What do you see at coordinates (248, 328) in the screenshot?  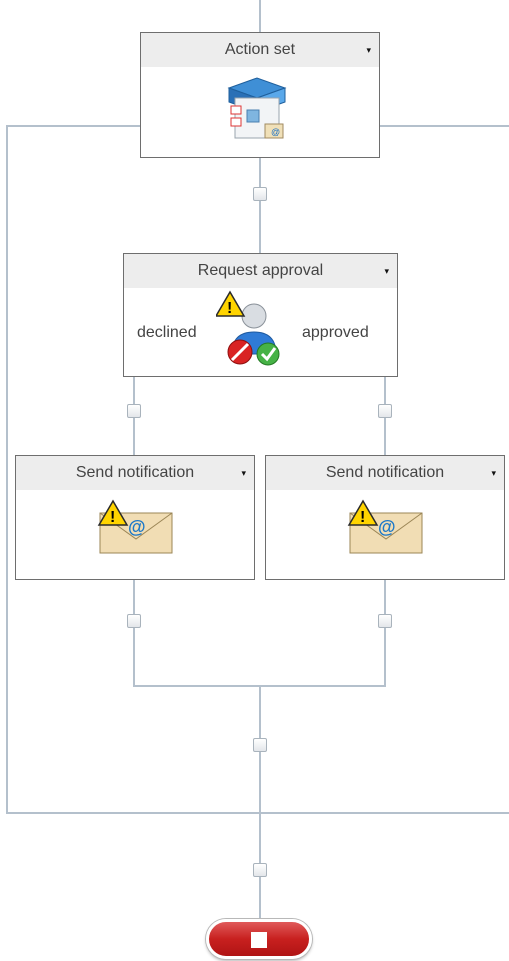 I see `approval-user-warning-icon: !` at bounding box center [248, 328].